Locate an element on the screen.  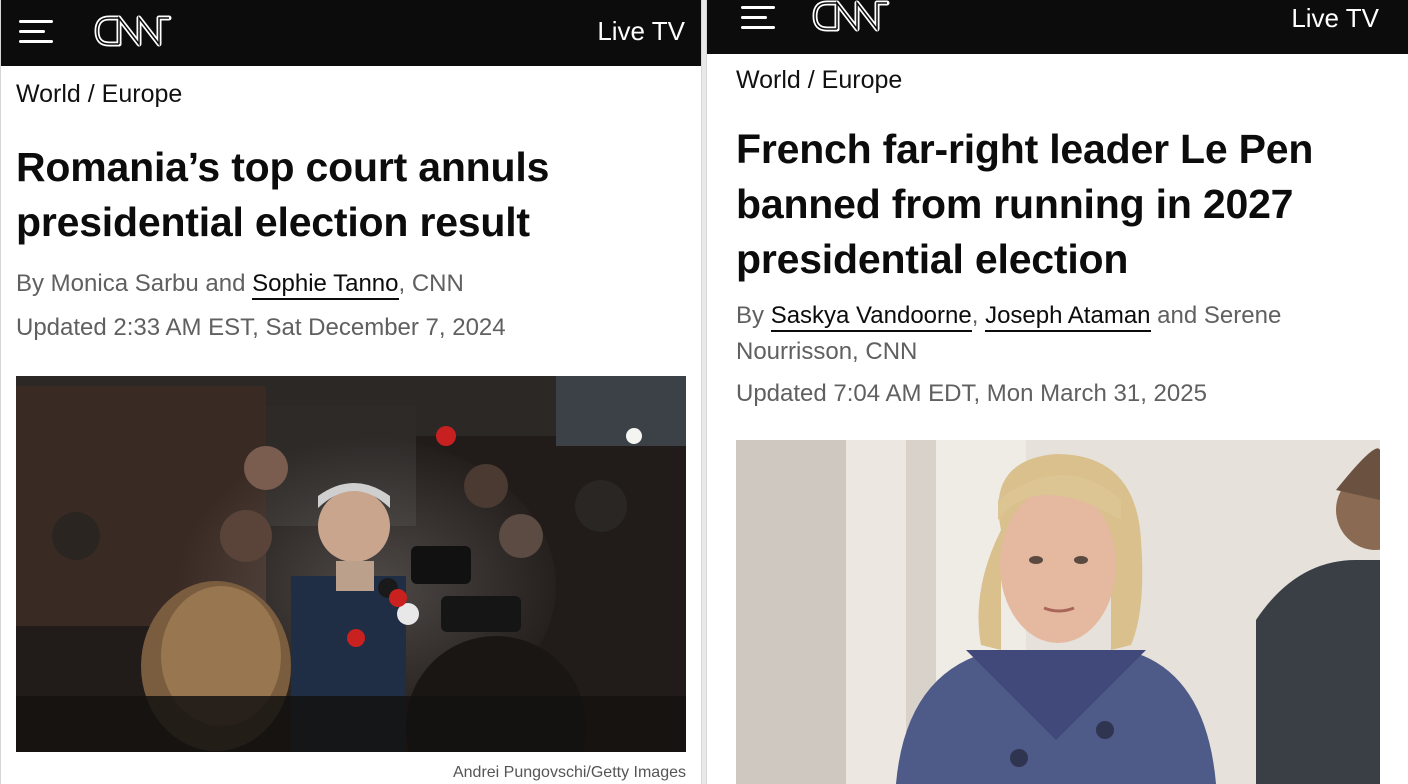
updated-timestamp: Updated 7:04 AM EDT, Mon March 31, 2025 is located at coordinates (971, 393).